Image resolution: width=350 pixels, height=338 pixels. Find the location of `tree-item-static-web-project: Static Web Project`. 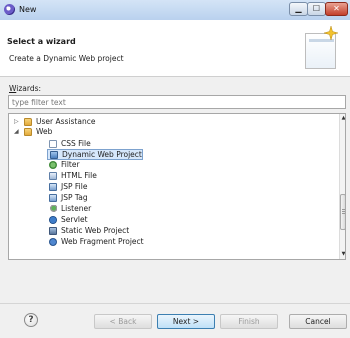

tree-item-static-web-project: Static Web Project is located at coordinates (149, 231).